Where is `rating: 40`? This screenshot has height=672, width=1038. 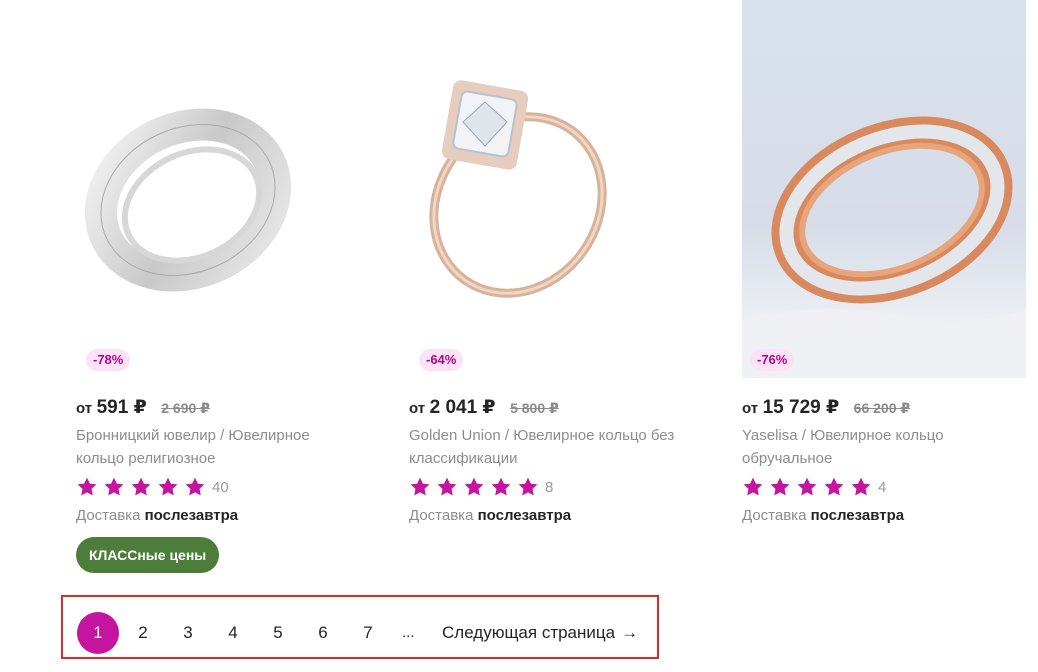 rating: 40 is located at coordinates (152, 487).